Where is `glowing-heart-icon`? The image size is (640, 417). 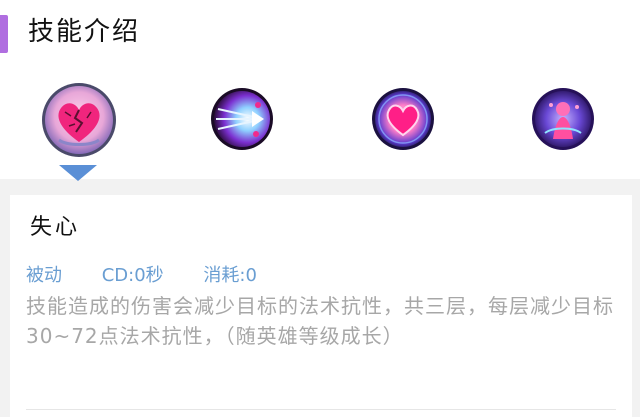 glowing-heart-icon is located at coordinates (403, 119).